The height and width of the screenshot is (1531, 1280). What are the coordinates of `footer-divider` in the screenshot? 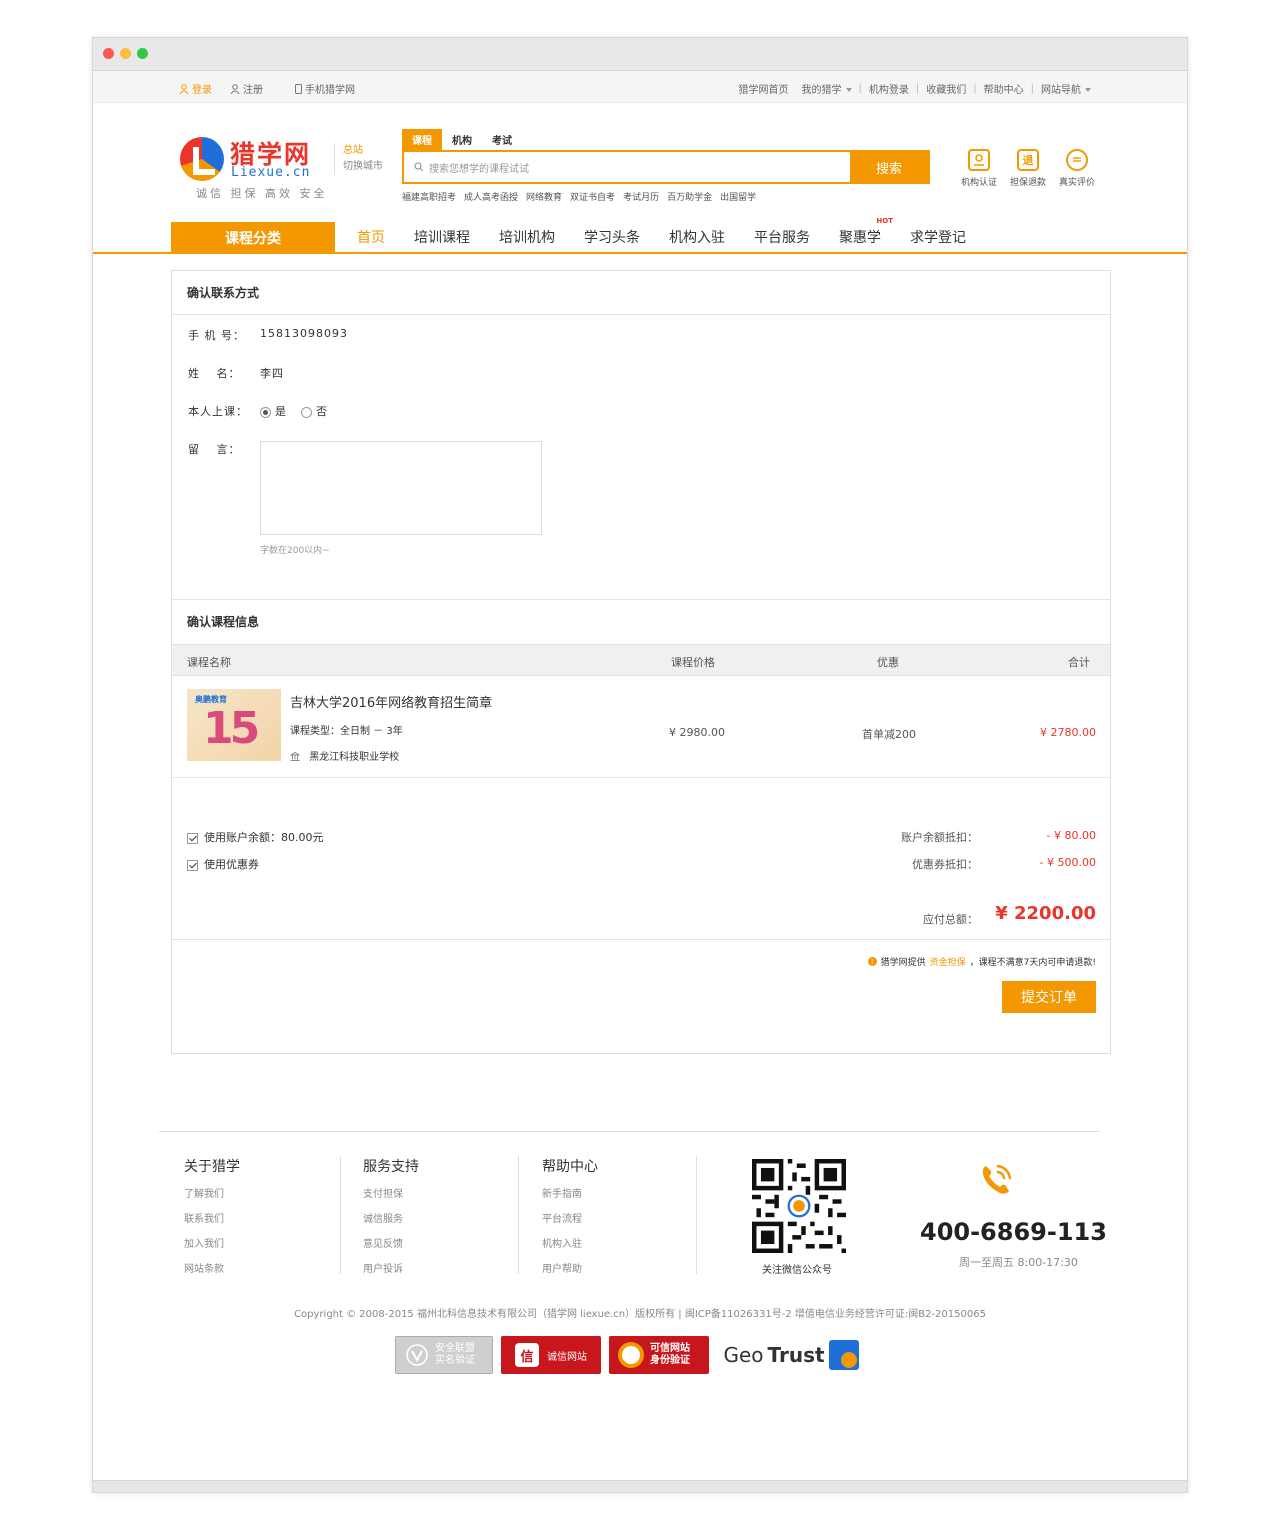 It's located at (629, 1131).